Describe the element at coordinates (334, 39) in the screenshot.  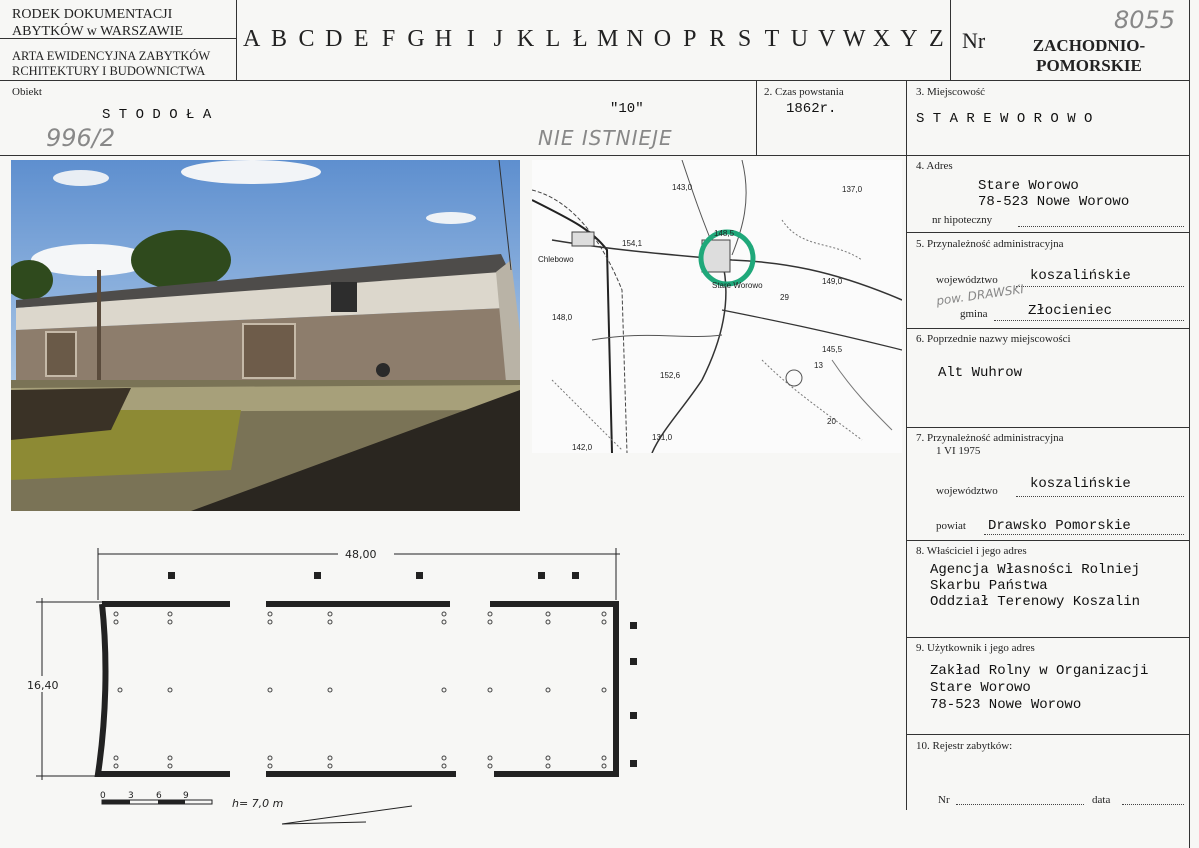
I see `alphabet-letter: D` at that location.